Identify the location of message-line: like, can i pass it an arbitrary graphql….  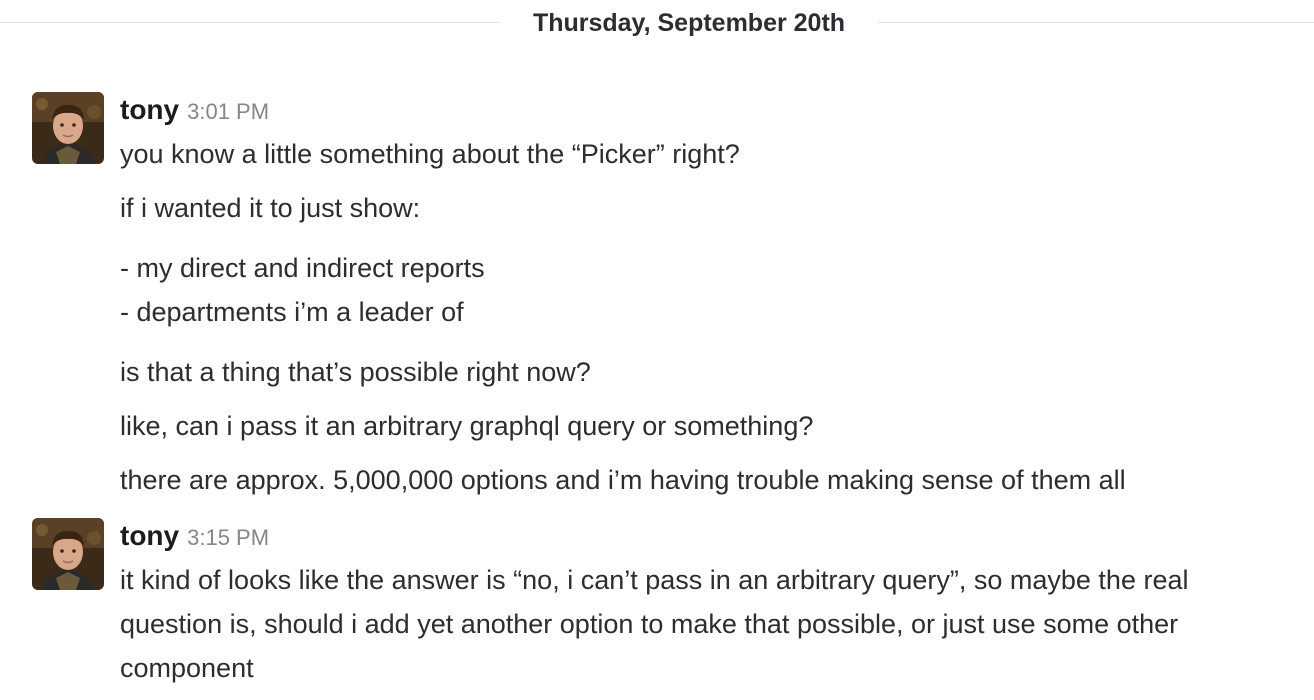
(467, 426).